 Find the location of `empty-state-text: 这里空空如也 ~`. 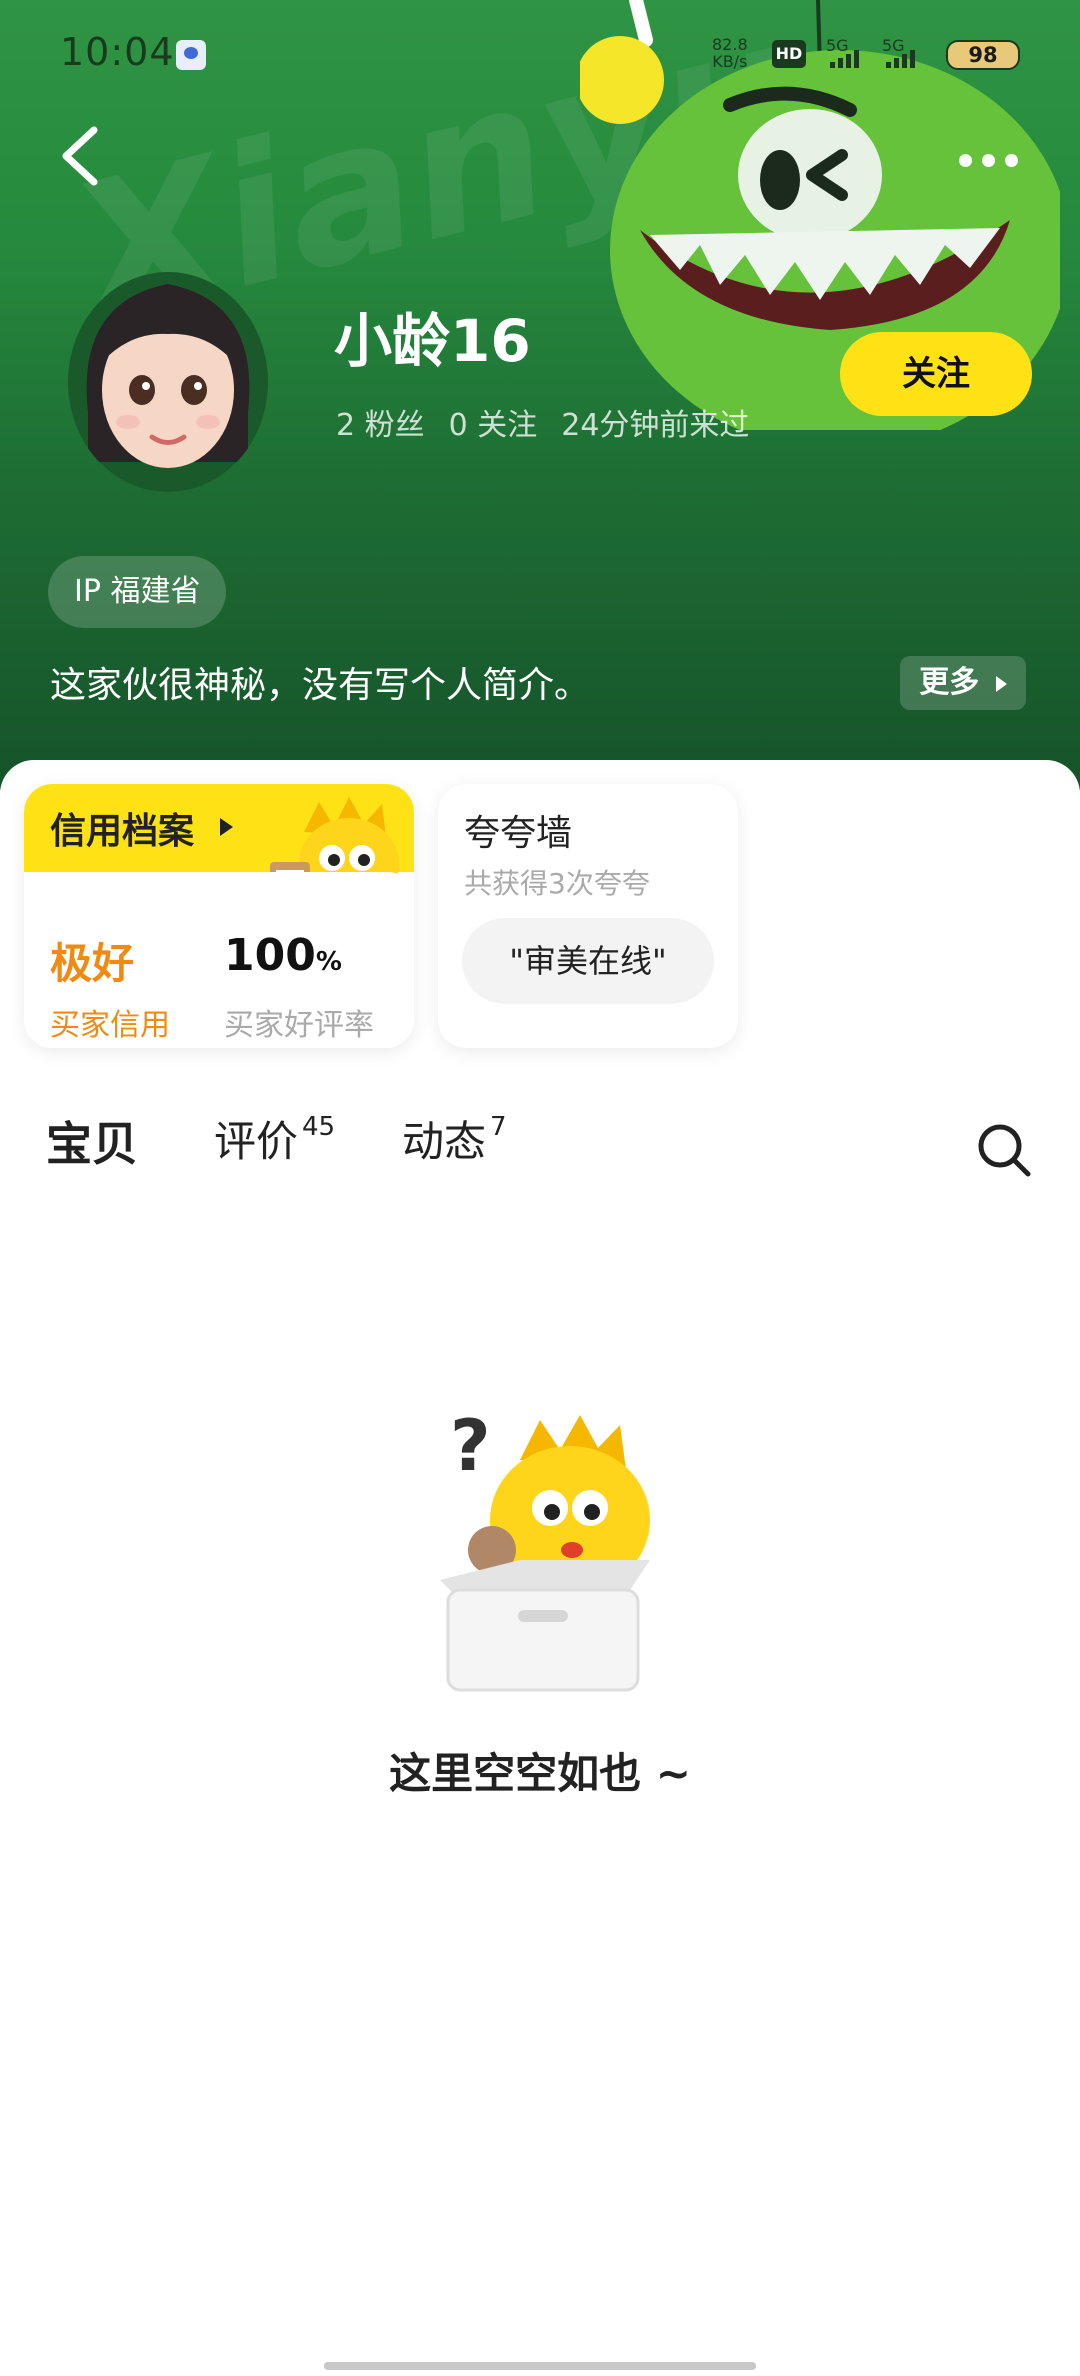

empty-state-text: 这里空空如也 ~ is located at coordinates (540, 1773).